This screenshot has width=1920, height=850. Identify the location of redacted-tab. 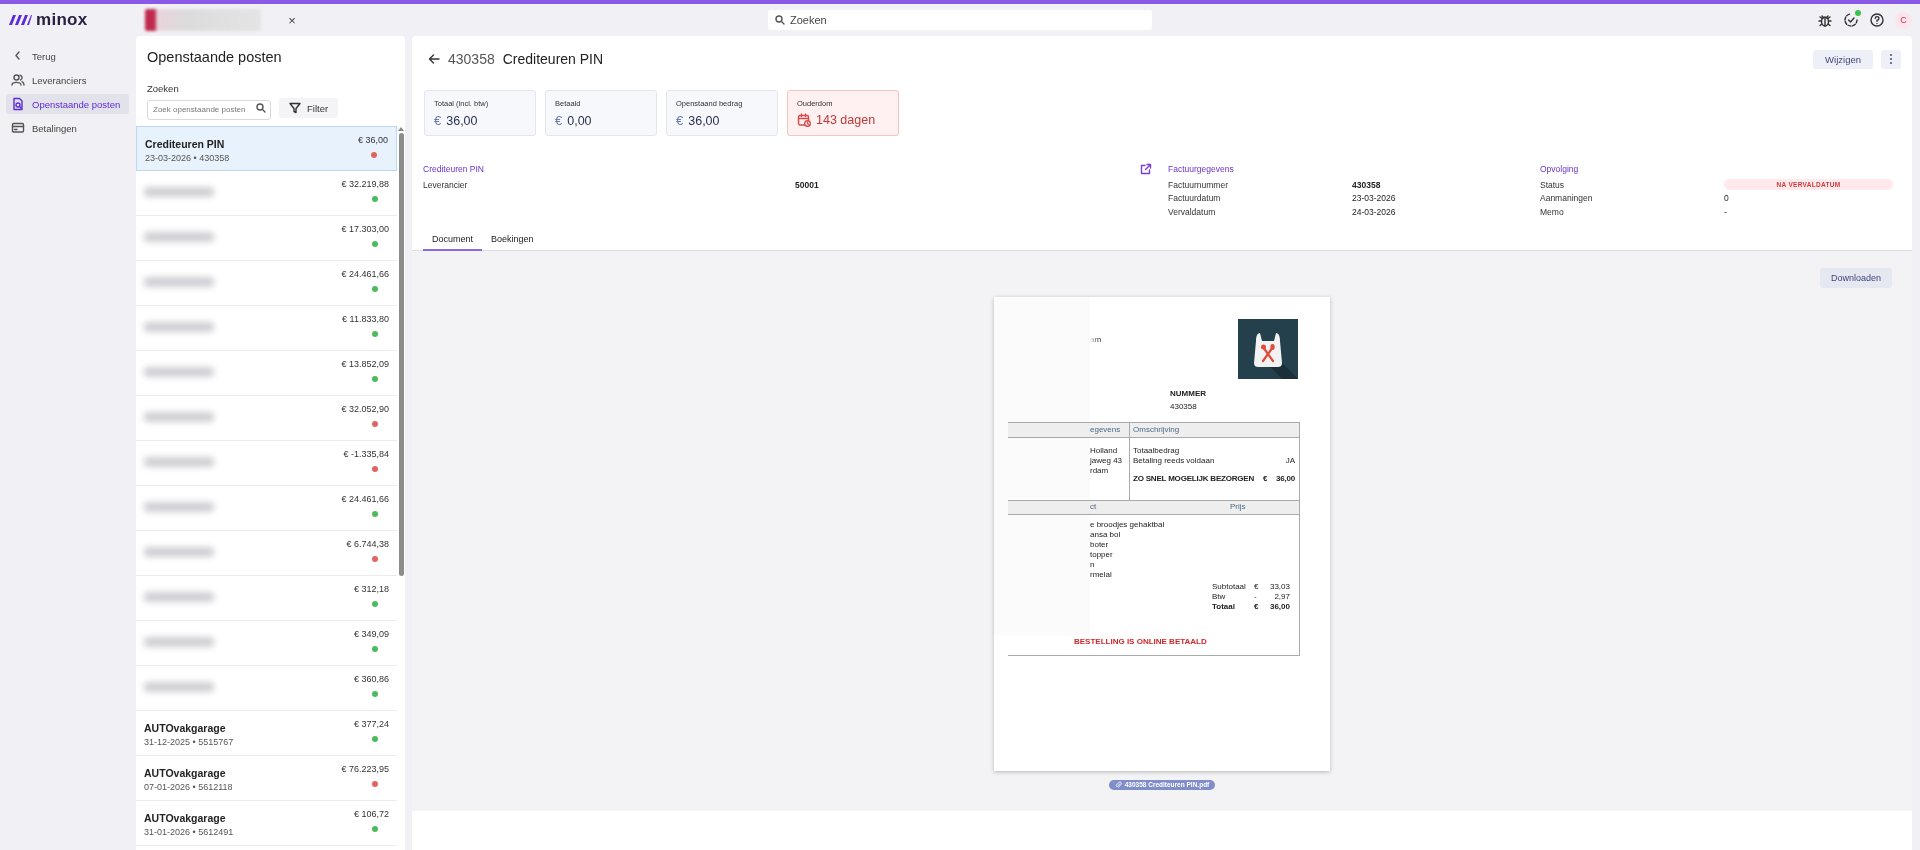
(203, 20).